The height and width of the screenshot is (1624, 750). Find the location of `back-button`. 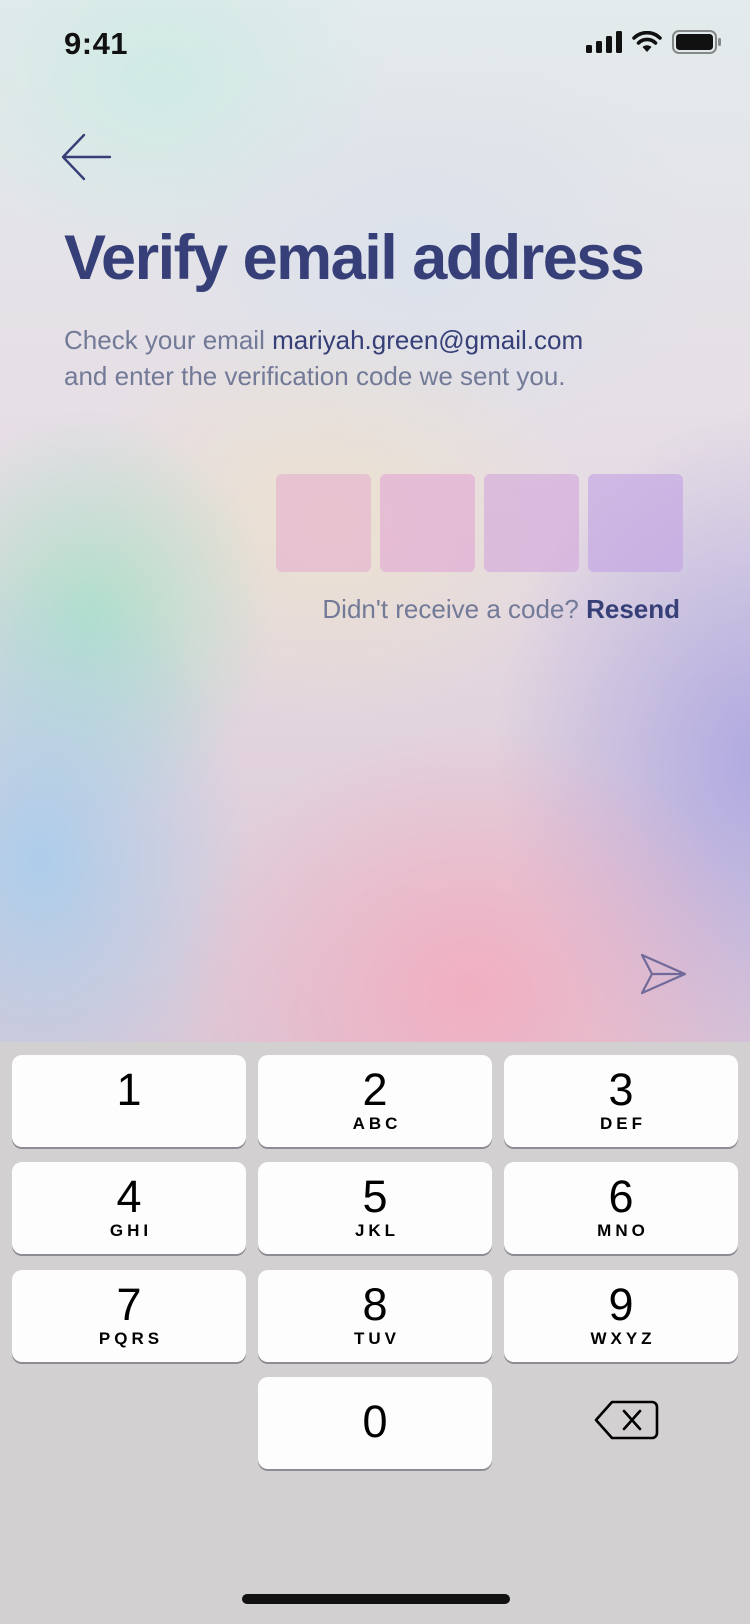

back-button is located at coordinates (87, 157).